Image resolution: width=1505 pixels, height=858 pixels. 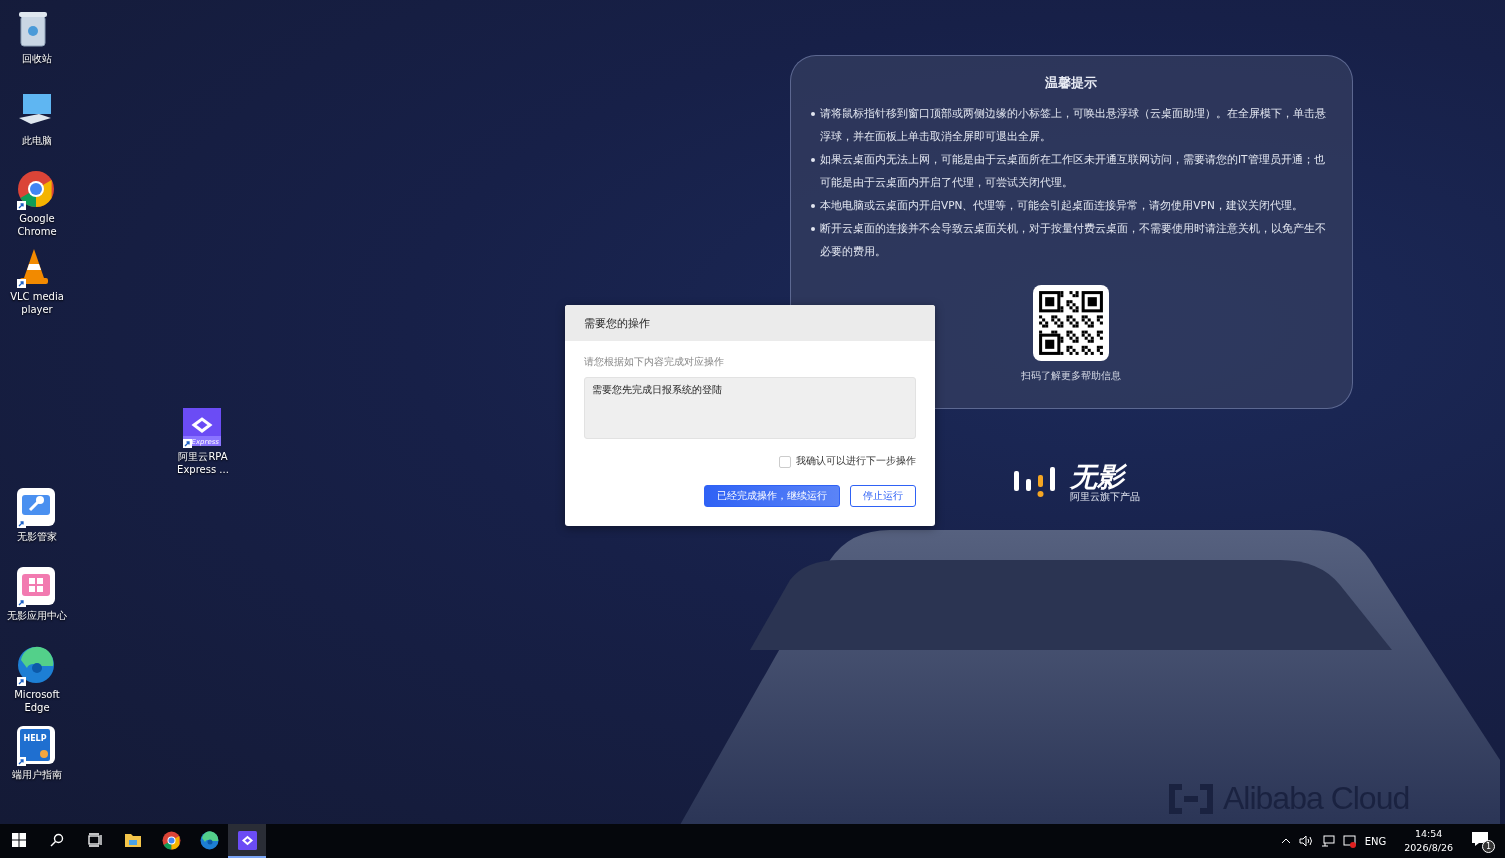 I want to click on stop-button: 停止运行, so click(x=883, y=496).